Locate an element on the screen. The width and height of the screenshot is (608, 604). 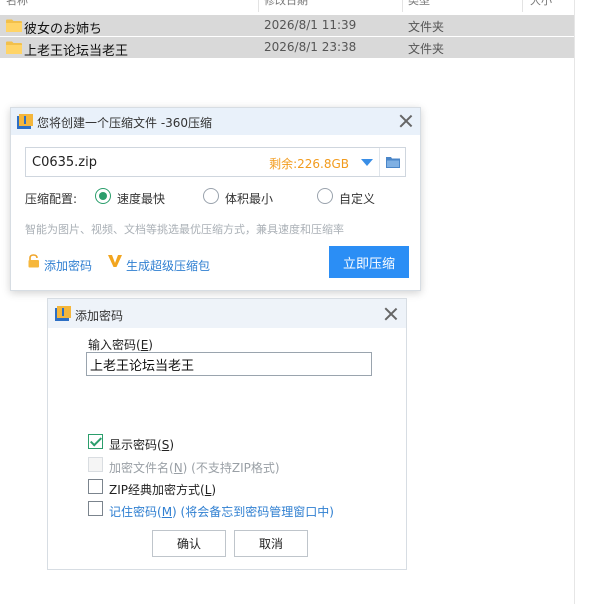
file-row: 上老王论坛当老王 2026/8/1 23:38 文件夹 is located at coordinates (287, 48).